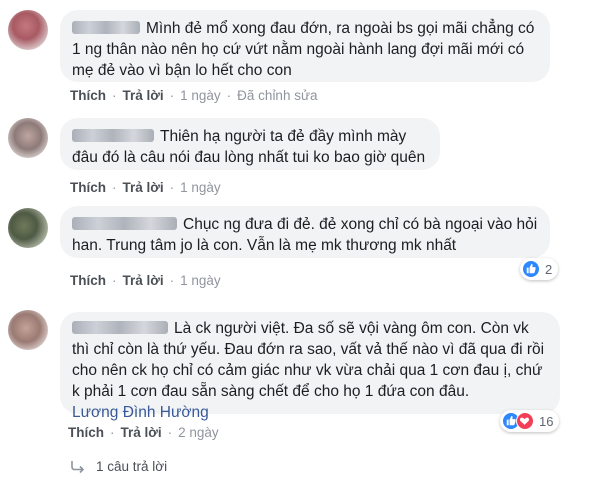 The image size is (600, 483). What do you see at coordinates (140, 412) in the screenshot?
I see `mentioned-name-link: Lương Đình Hường` at bounding box center [140, 412].